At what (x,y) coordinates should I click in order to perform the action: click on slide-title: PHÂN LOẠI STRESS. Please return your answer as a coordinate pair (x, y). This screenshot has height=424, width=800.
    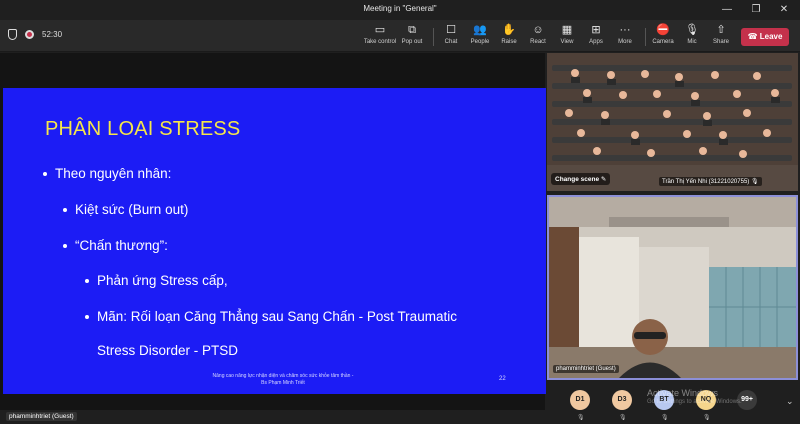
    Looking at the image, I should click on (143, 129).